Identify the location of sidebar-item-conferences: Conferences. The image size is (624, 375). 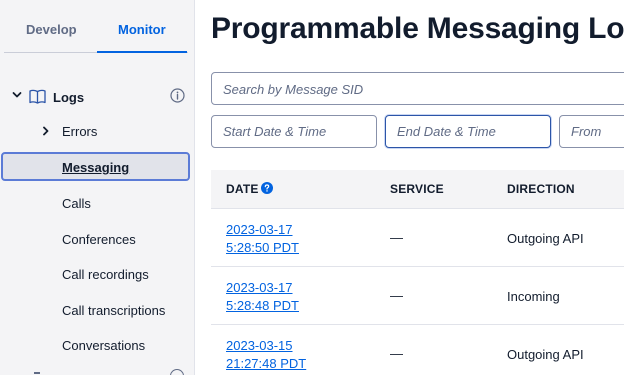
(97, 239).